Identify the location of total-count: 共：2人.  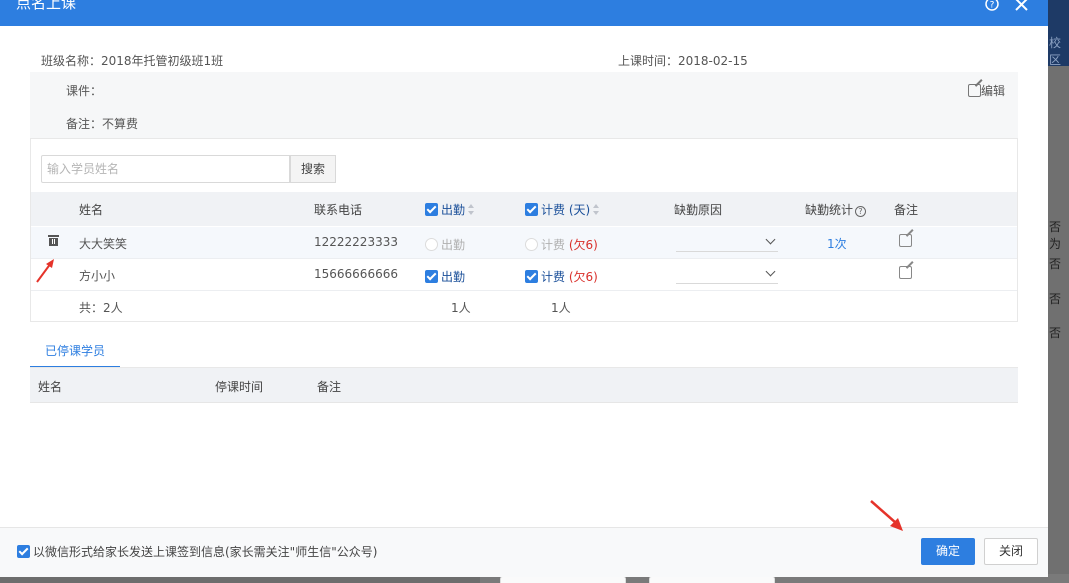
(101, 308).